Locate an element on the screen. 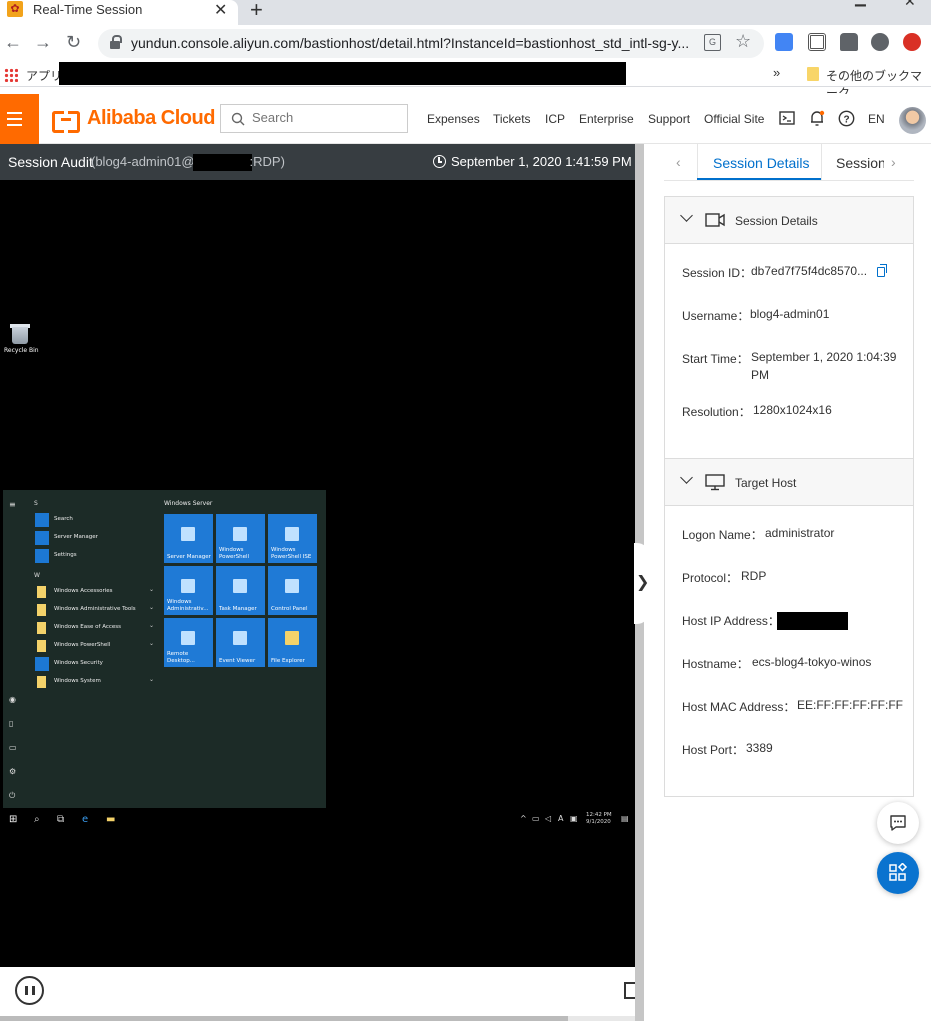  nav-tickets: Tickets is located at coordinates (512, 119).